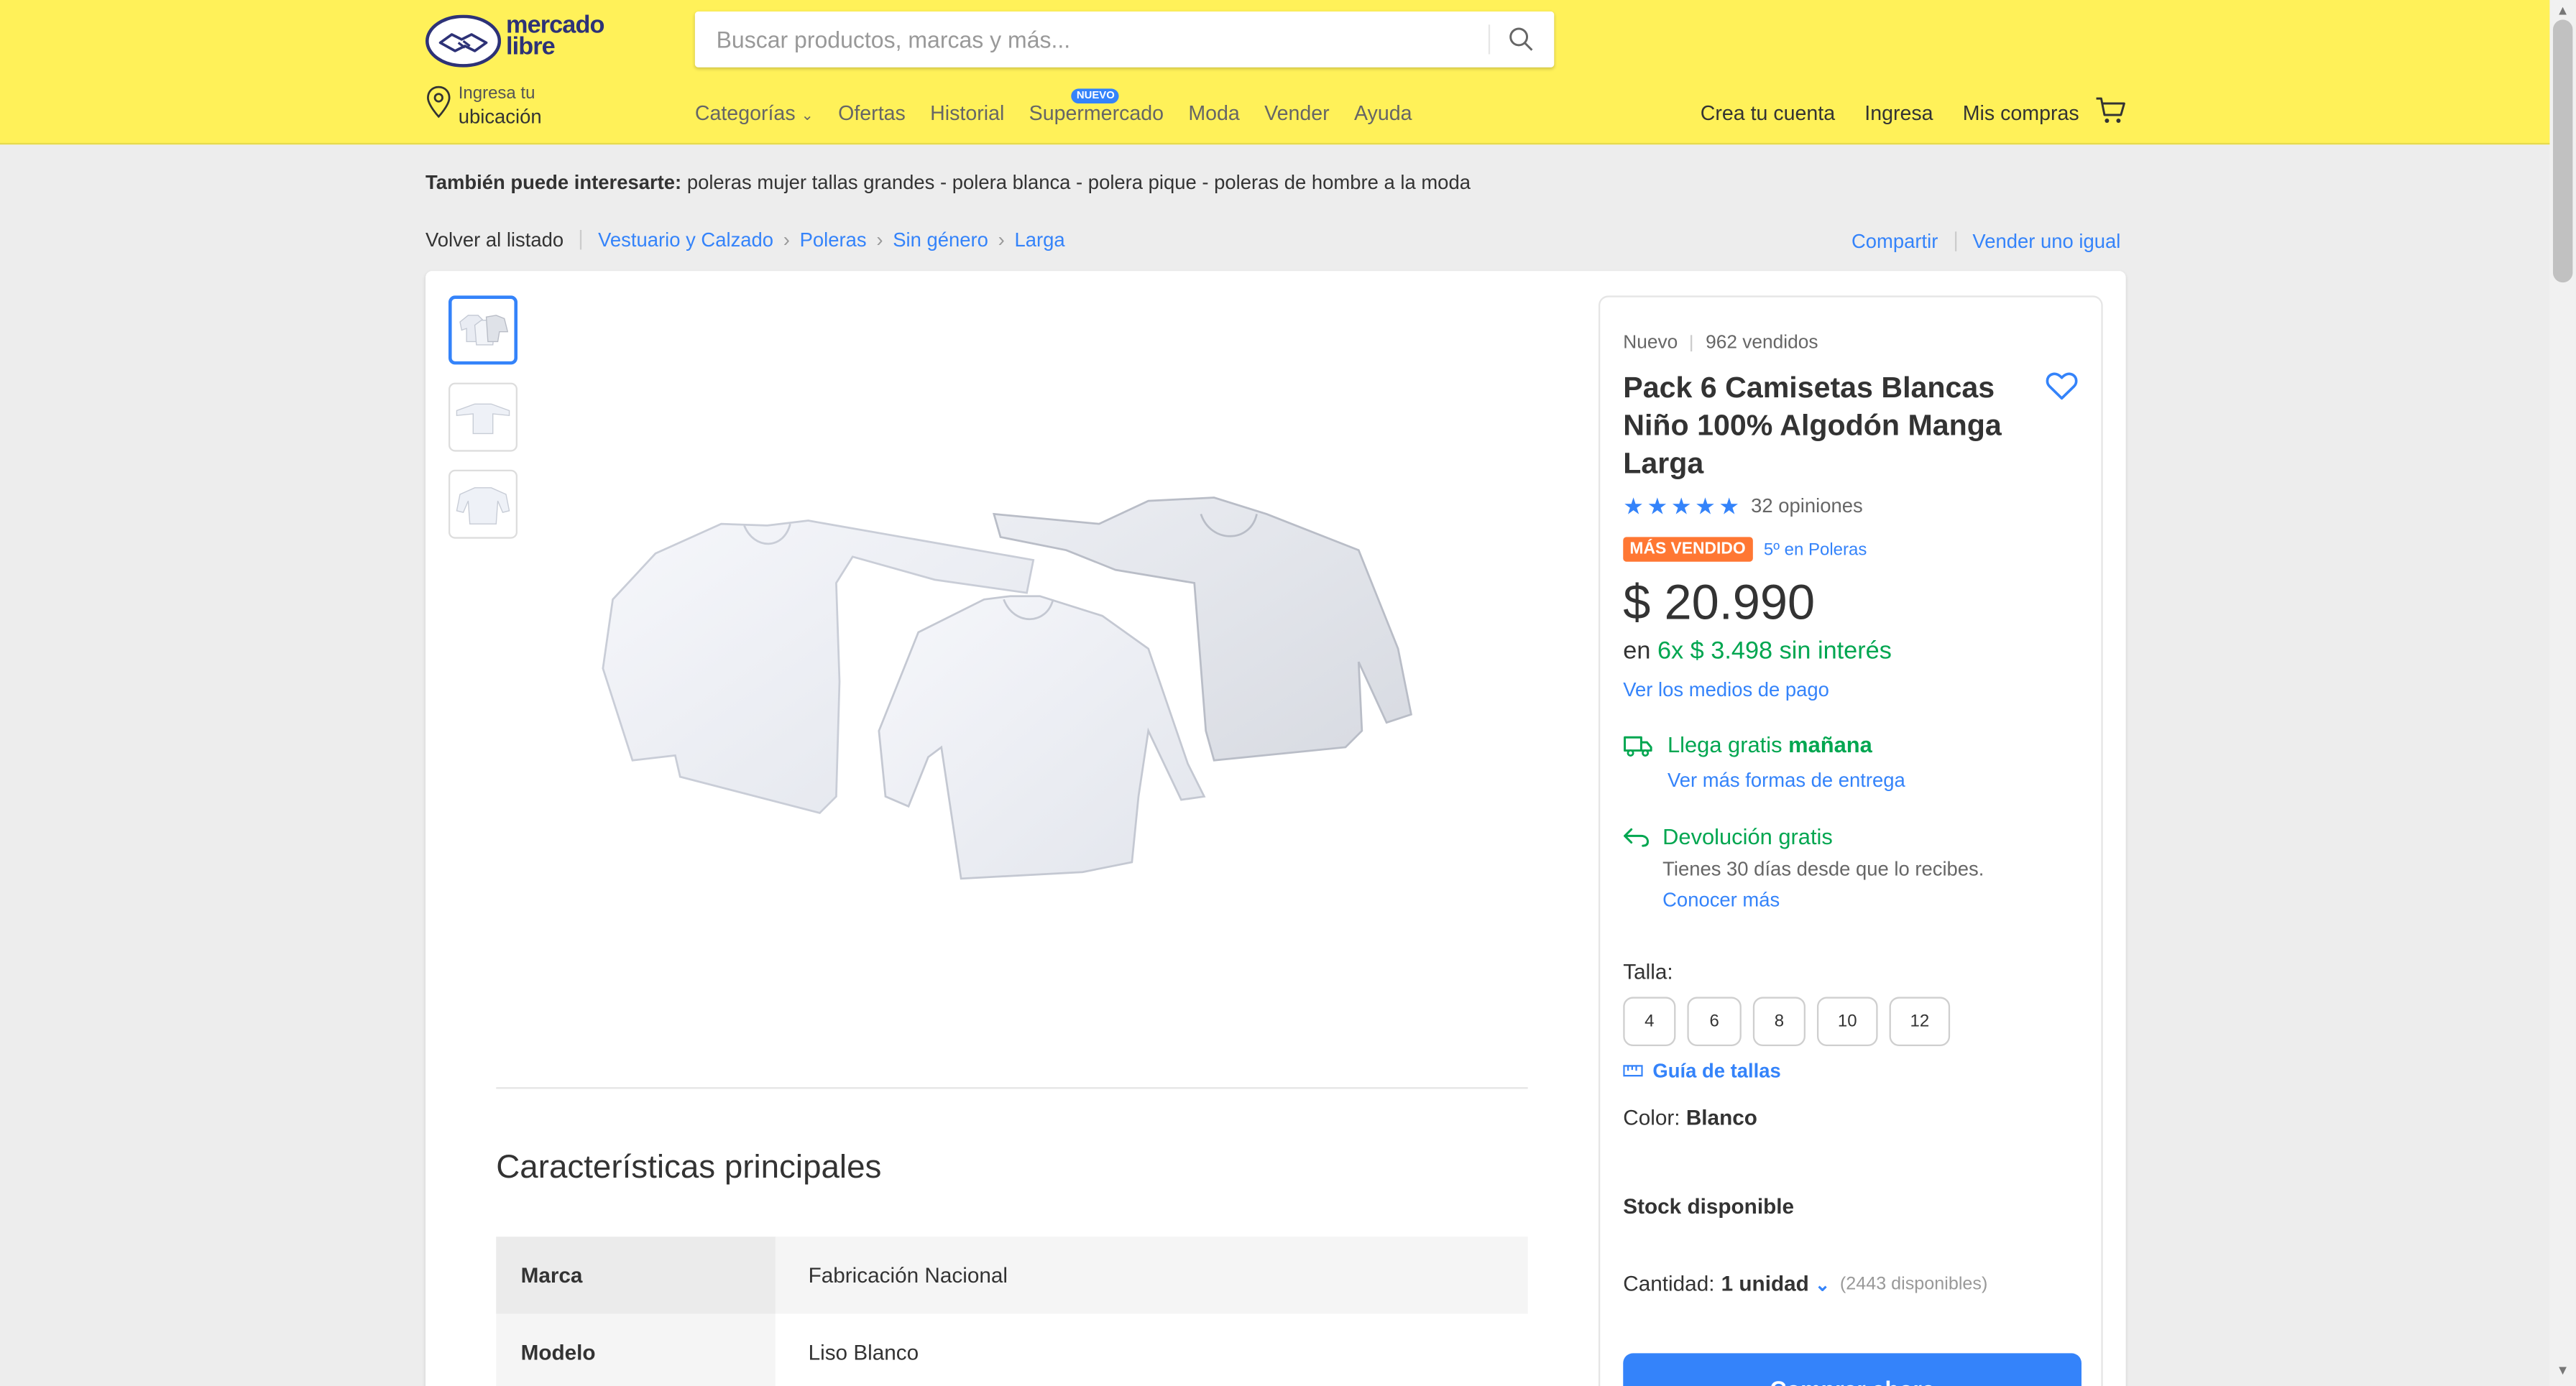 The image size is (2576, 1386). Describe the element at coordinates (1724, 745) in the screenshot. I see `shipping-prefix: Llega gratis` at that location.